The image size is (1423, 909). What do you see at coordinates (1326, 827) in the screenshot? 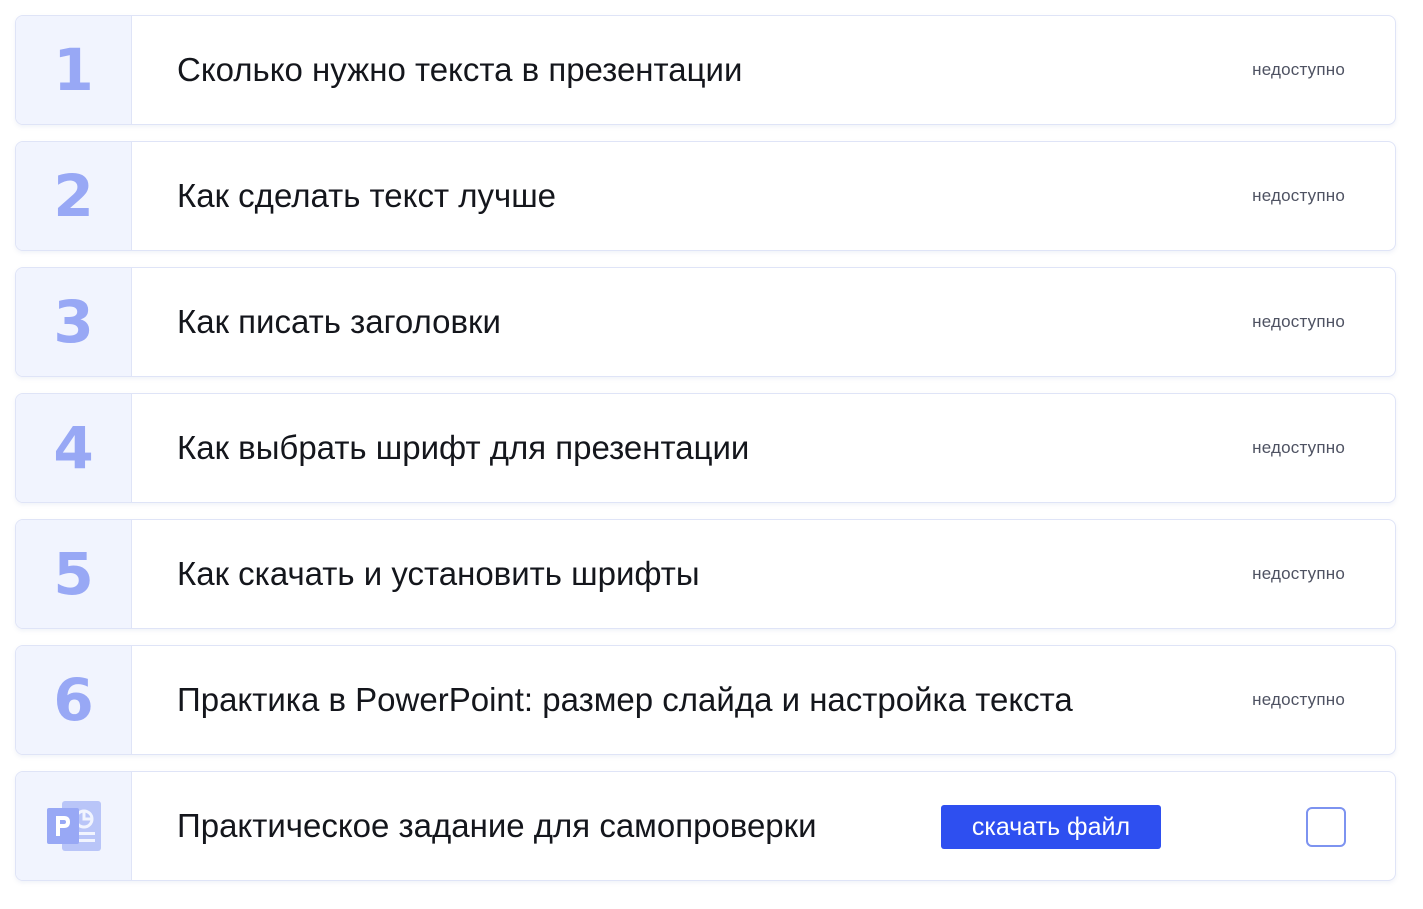
I see `completion-checkbox` at bounding box center [1326, 827].